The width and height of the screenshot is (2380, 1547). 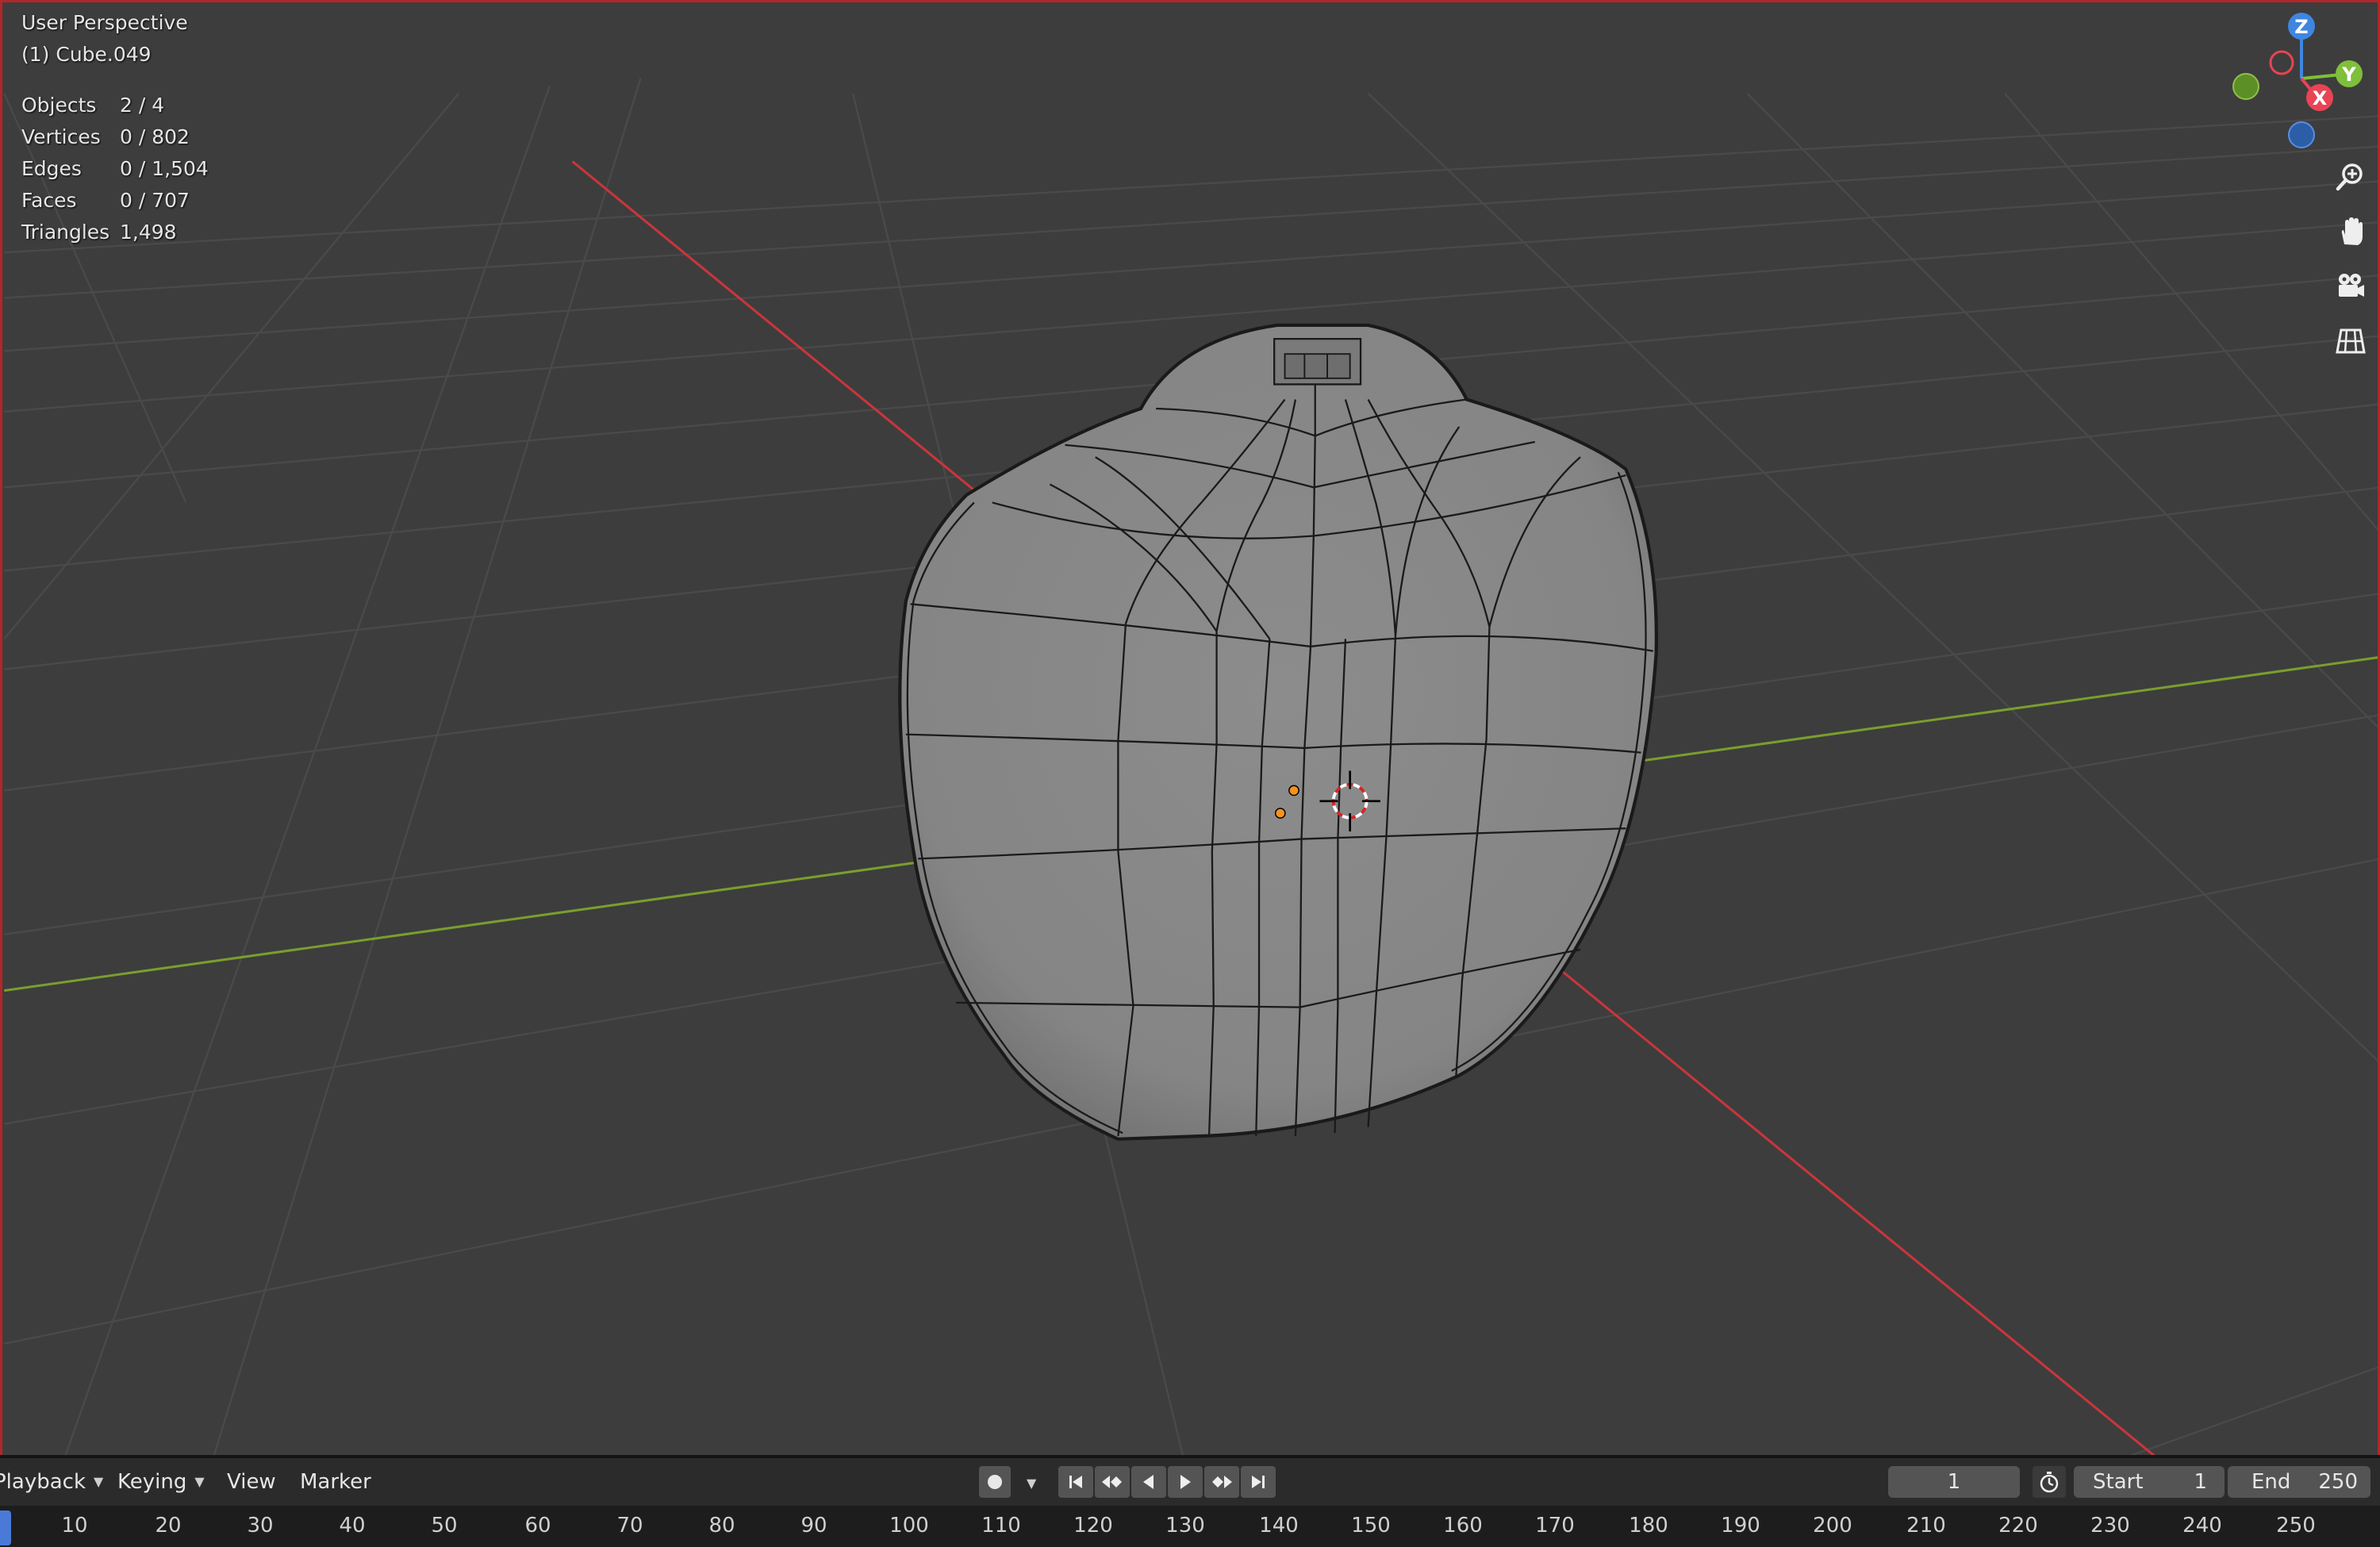 I want to click on play-button, so click(x=1185, y=1482).